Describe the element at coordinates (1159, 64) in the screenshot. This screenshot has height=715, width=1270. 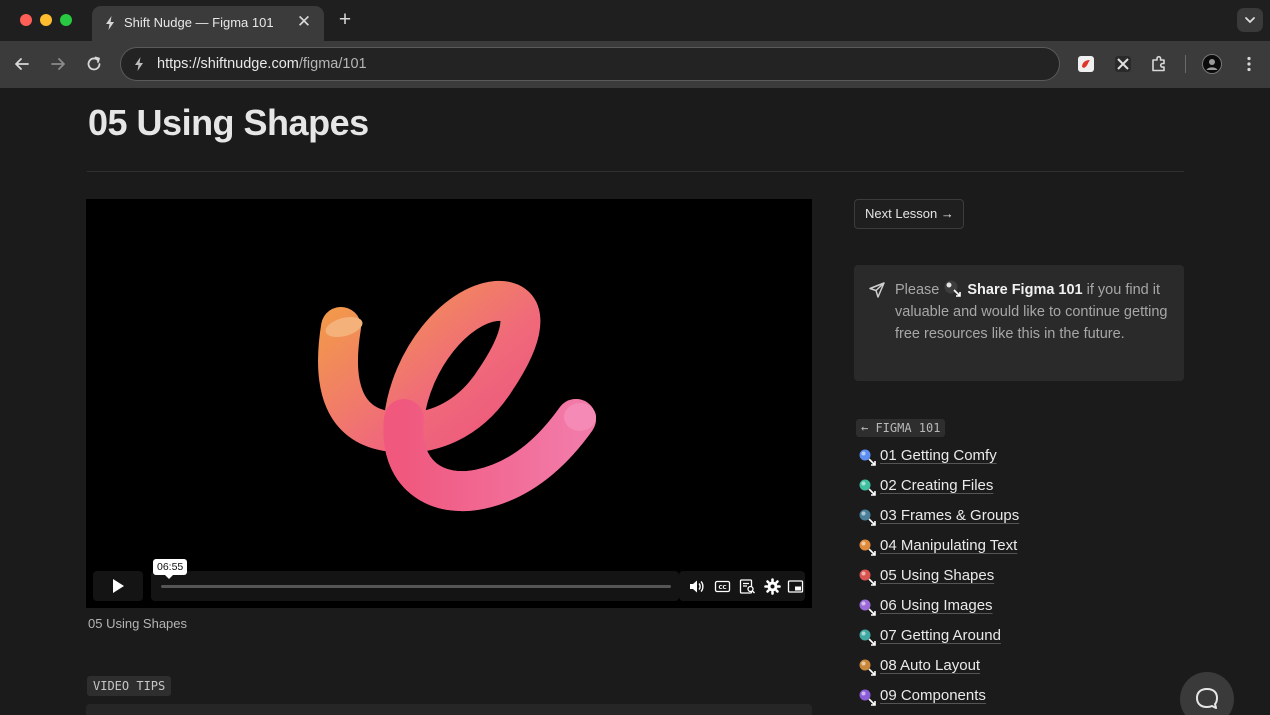
I see `puzzle-extensions-icon` at that location.